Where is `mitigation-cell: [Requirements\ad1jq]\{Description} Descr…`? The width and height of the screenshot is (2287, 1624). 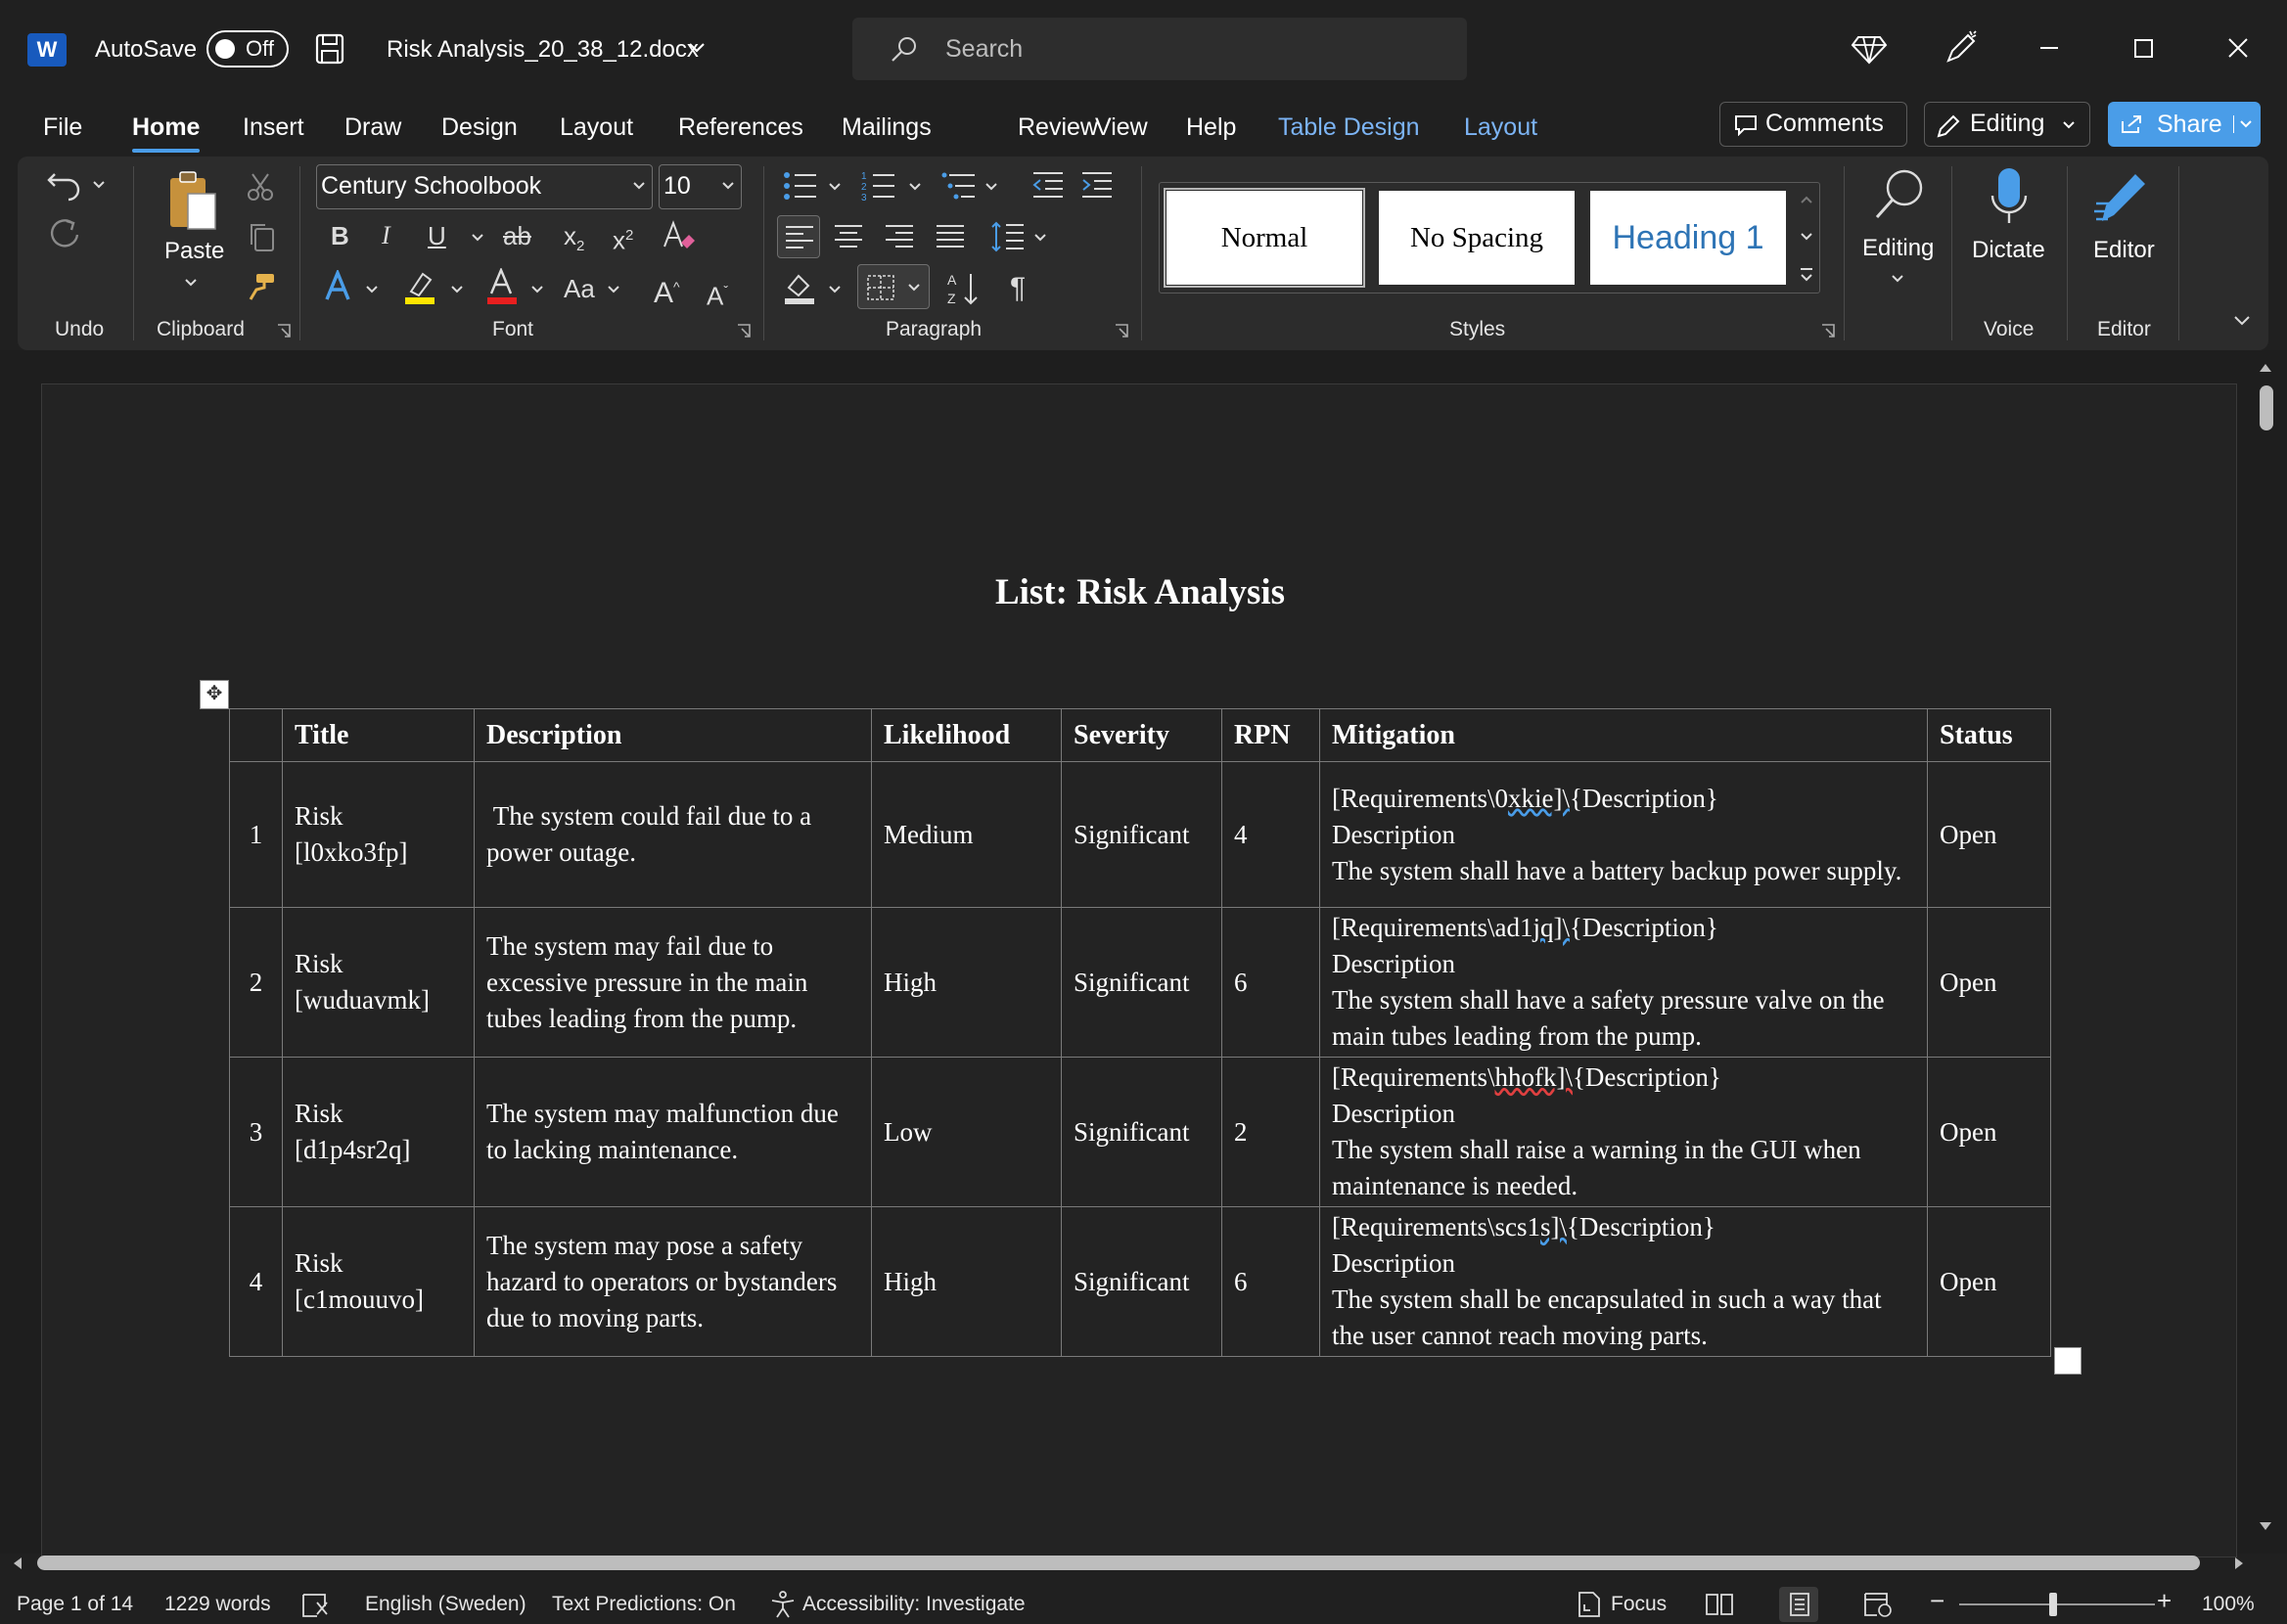 mitigation-cell: [Requirements\ad1jq]\{Description} Descr… is located at coordinates (1623, 983).